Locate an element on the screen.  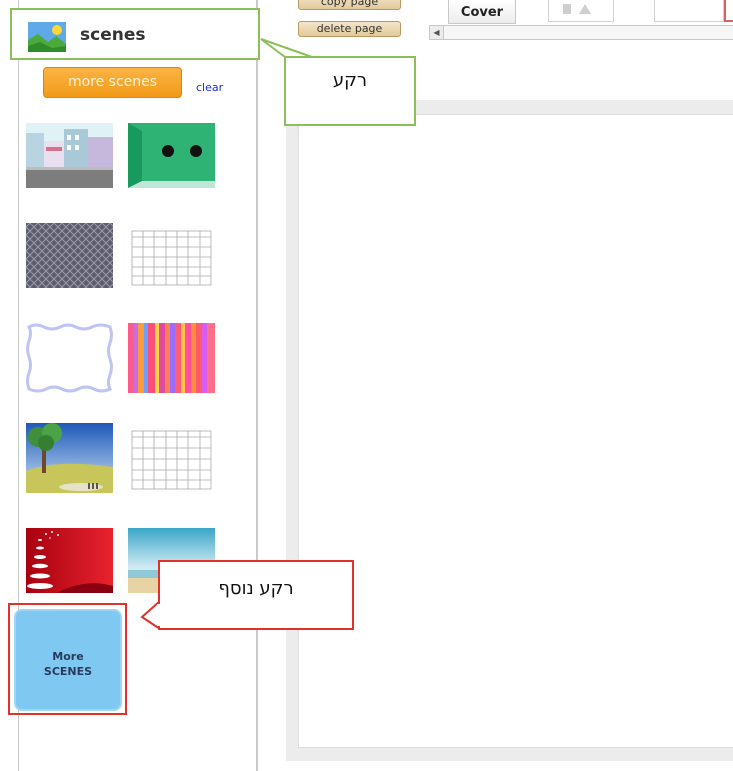
scroll-left-arrow-icon: ◀ is located at coordinates (436, 32).